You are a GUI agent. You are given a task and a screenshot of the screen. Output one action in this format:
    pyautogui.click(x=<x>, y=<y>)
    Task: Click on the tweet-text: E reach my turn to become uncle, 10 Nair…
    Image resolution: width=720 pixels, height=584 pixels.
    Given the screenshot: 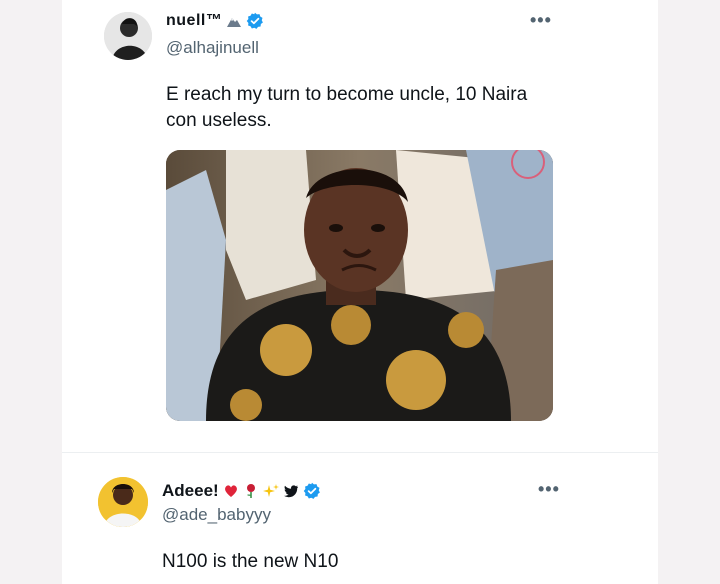 What is the action you would take?
    pyautogui.click(x=376, y=108)
    